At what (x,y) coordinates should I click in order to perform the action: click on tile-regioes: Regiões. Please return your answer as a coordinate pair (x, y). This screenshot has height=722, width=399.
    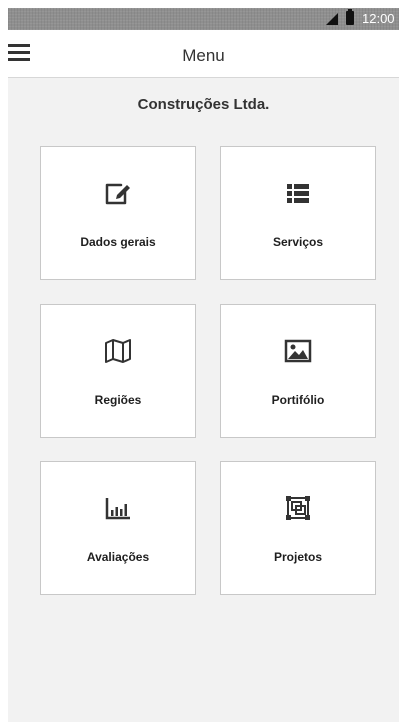
    Looking at the image, I should click on (118, 371).